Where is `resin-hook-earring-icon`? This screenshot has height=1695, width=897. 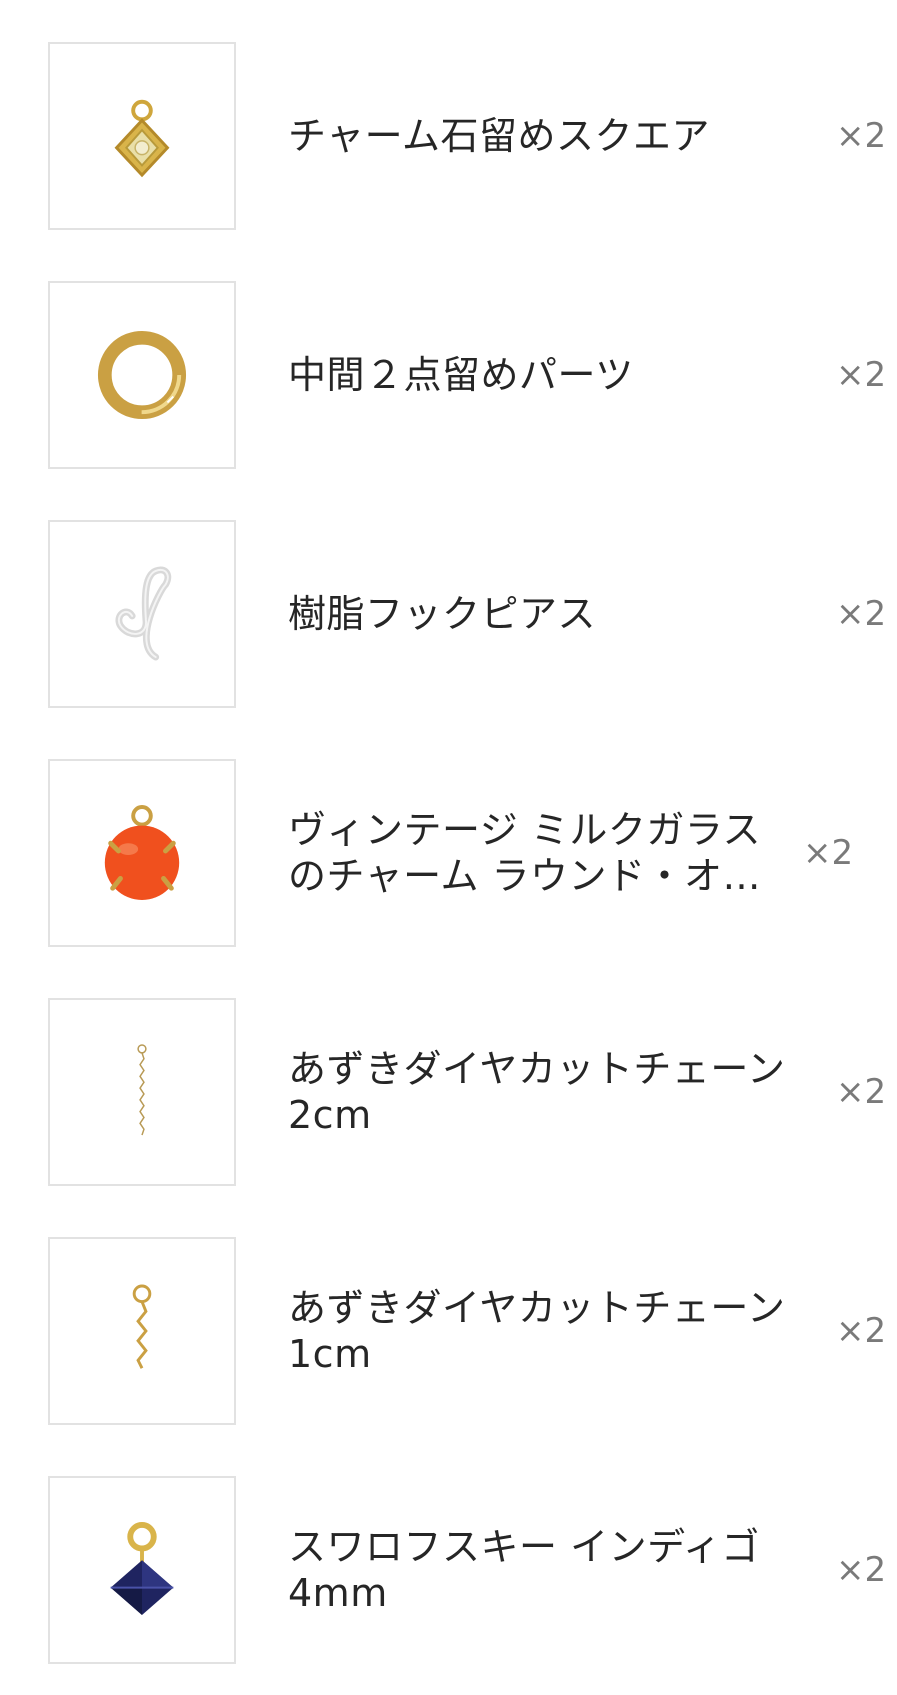 resin-hook-earring-icon is located at coordinates (143, 613).